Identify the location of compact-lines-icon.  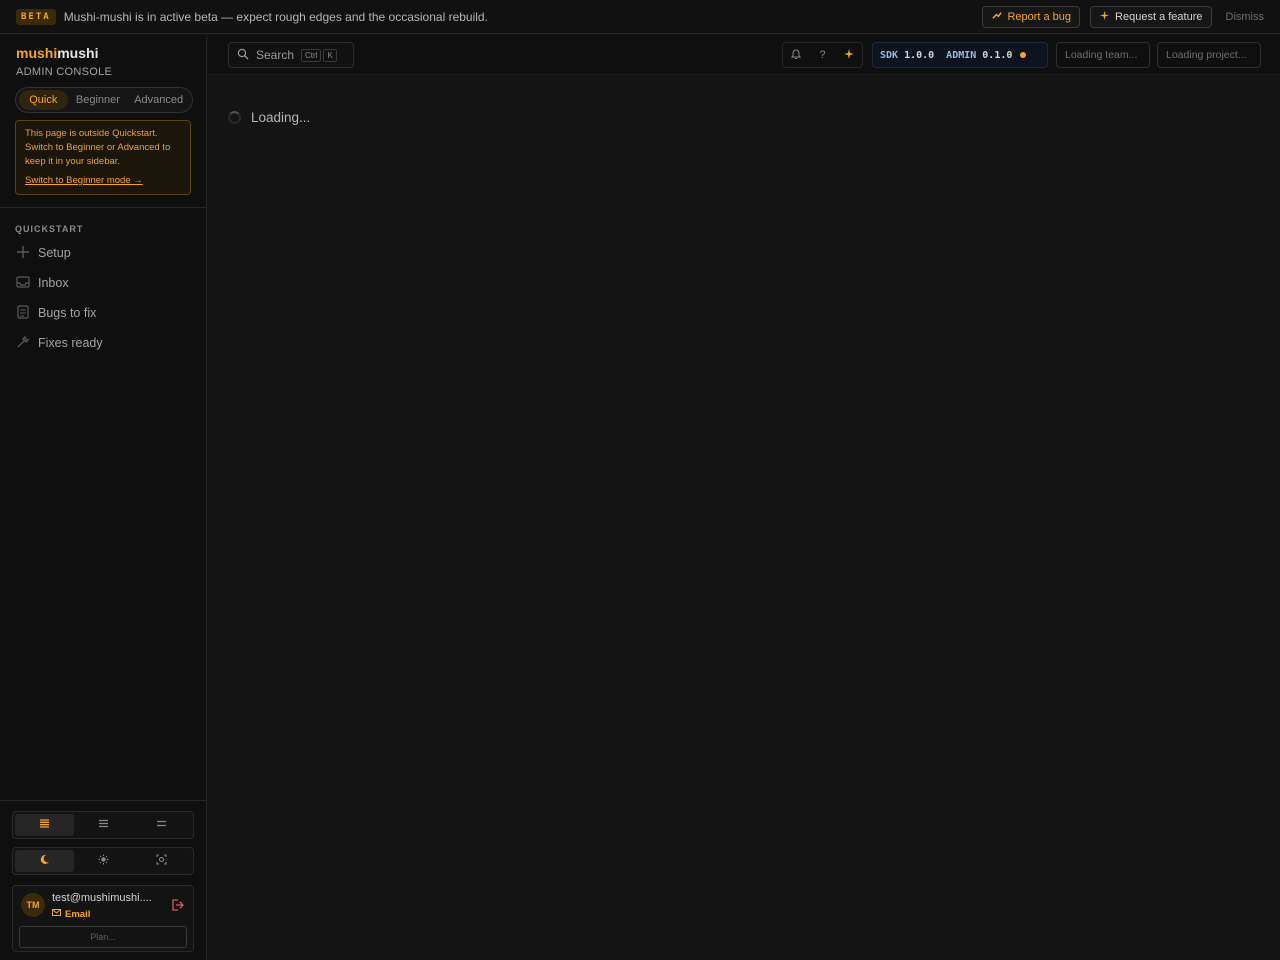
(44, 825).